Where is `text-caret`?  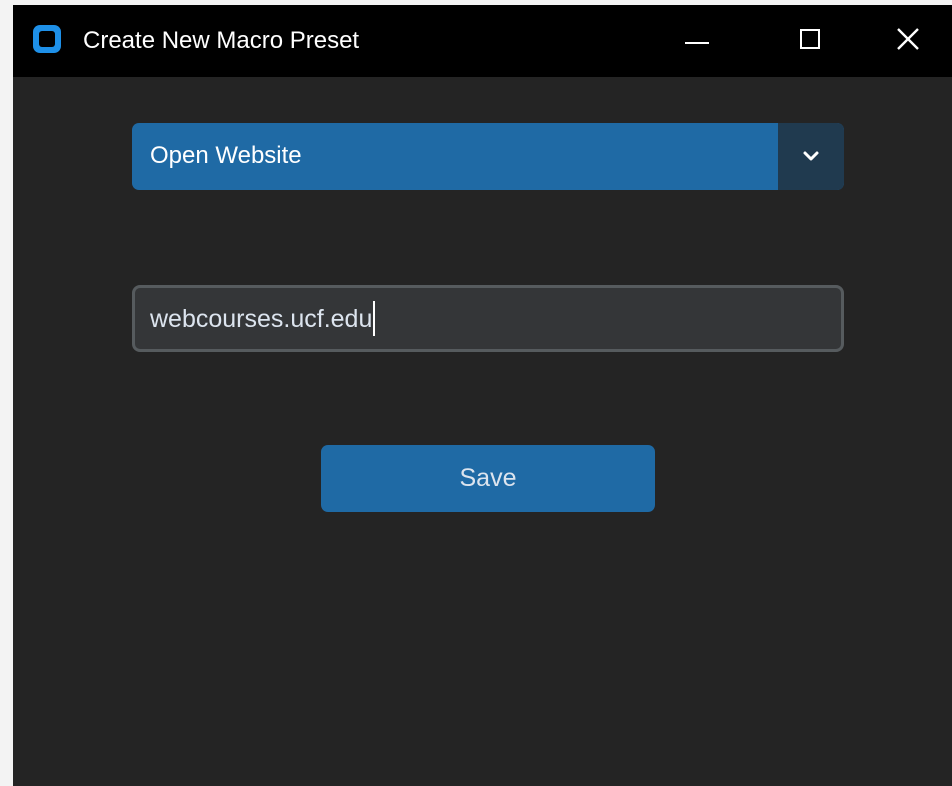 text-caret is located at coordinates (374, 318).